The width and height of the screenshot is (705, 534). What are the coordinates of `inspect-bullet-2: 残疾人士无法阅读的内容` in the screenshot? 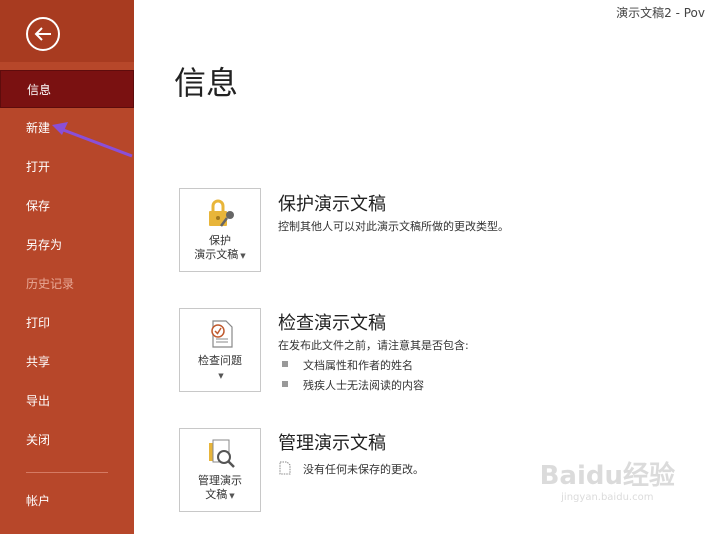 It's located at (363, 385).